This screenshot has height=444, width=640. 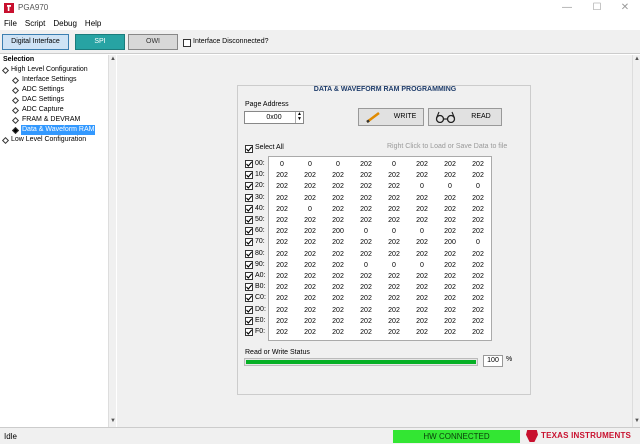 I want to click on spi-button: SPI, so click(x=100, y=42).